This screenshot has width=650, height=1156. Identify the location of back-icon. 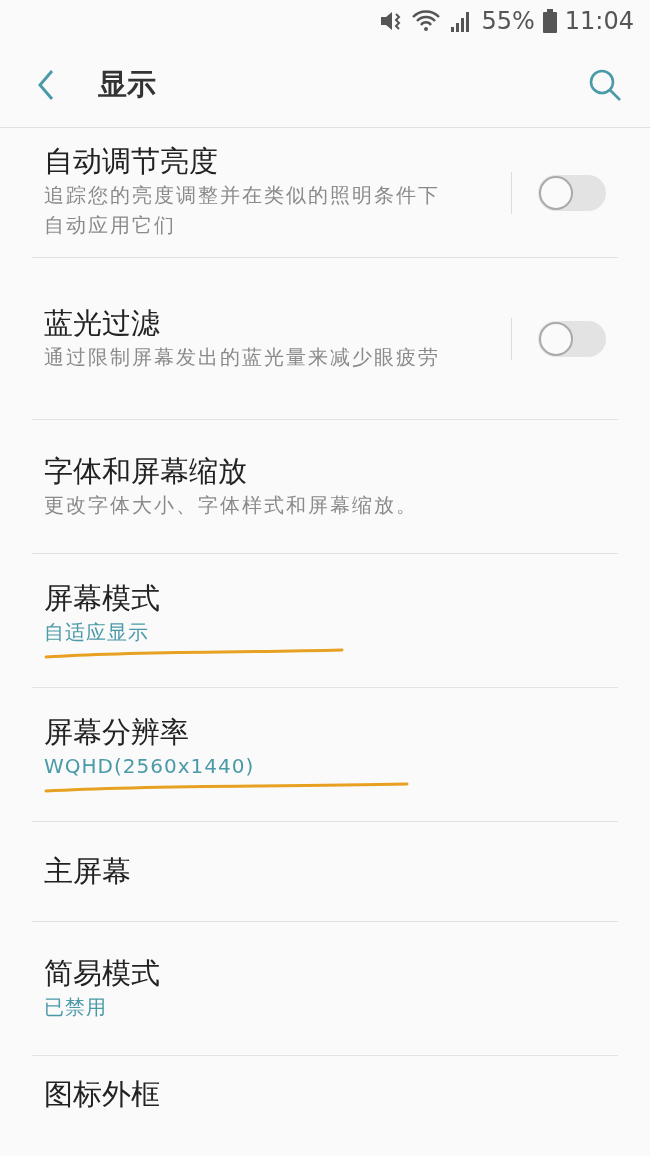
(46, 84).